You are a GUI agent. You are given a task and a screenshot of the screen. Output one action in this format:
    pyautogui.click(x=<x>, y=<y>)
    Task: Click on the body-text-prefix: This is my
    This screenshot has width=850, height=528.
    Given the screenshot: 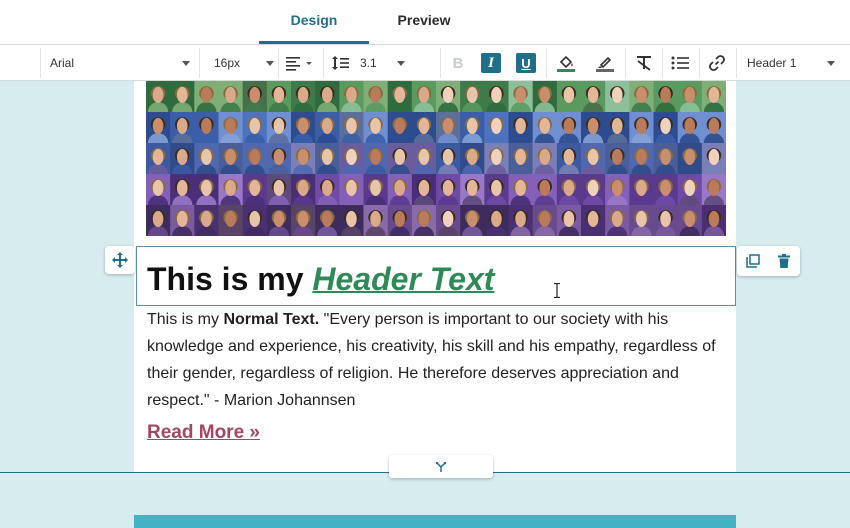 What is the action you would take?
    pyautogui.click(x=185, y=319)
    